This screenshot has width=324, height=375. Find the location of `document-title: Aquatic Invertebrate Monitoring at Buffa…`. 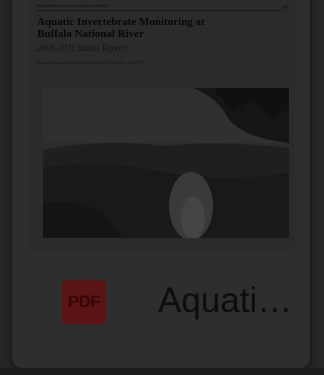

document-title: Aquatic Invertebrate Monitoring at Buffa… is located at coordinates (121, 28).